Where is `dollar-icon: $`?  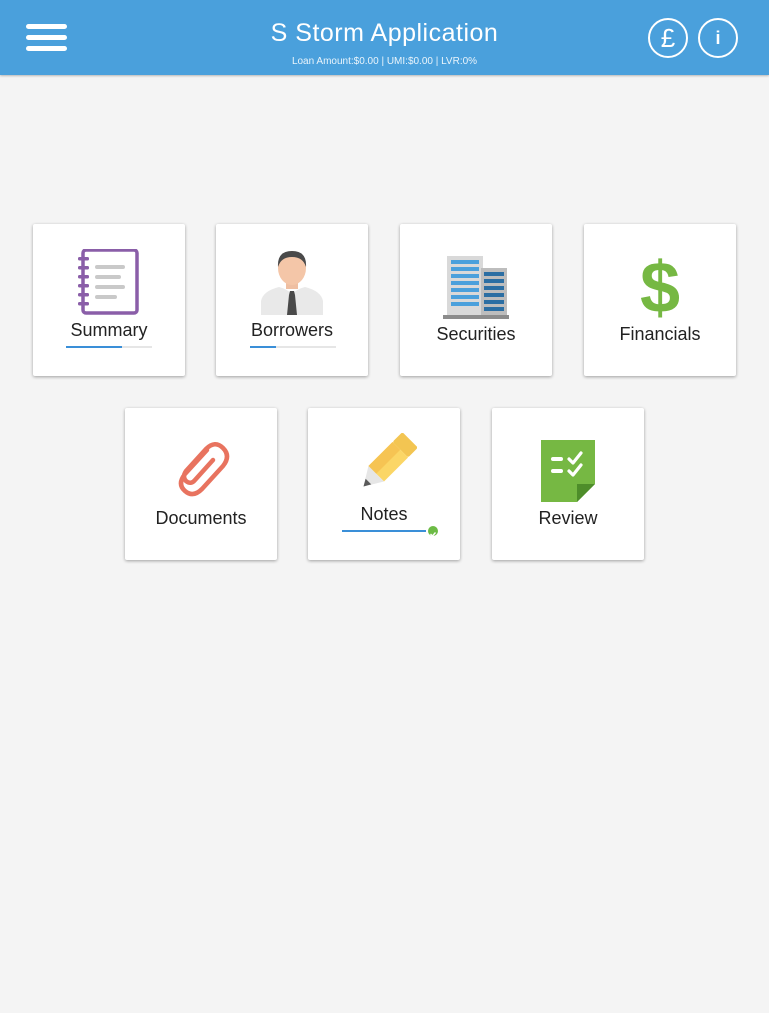
dollar-icon: $ is located at coordinates (660, 286).